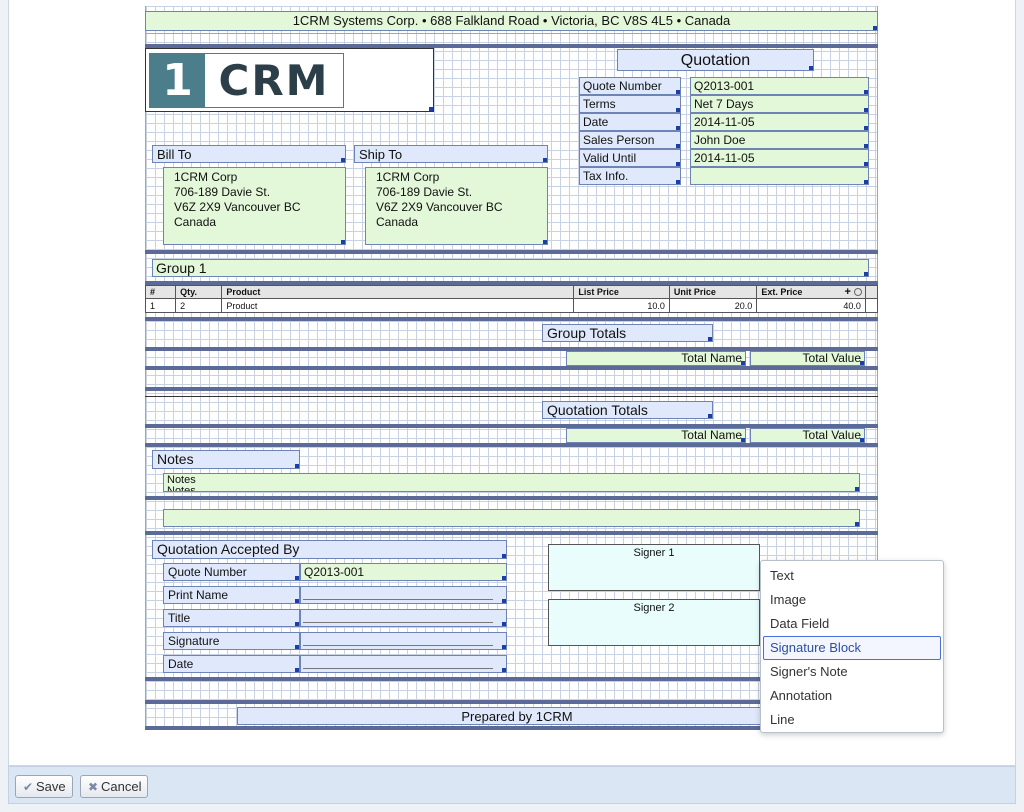 This screenshot has width=1024, height=812. I want to click on ship-to-line: V6Z 2X9 Vancouver BC, so click(439, 207).